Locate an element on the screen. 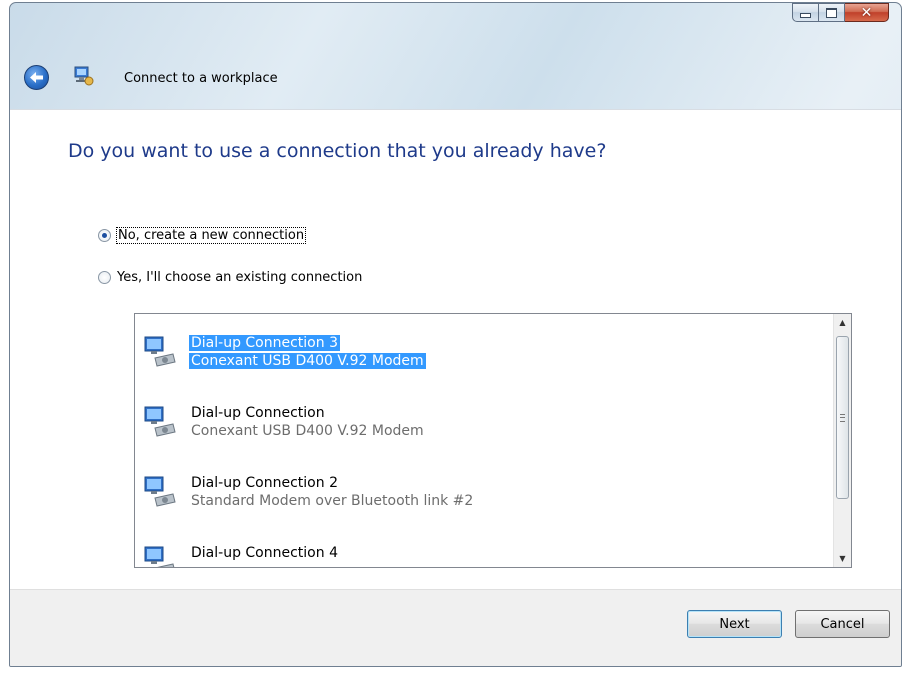 The image size is (908, 674). wizard-footer: Next Cancel is located at coordinates (455, 627).